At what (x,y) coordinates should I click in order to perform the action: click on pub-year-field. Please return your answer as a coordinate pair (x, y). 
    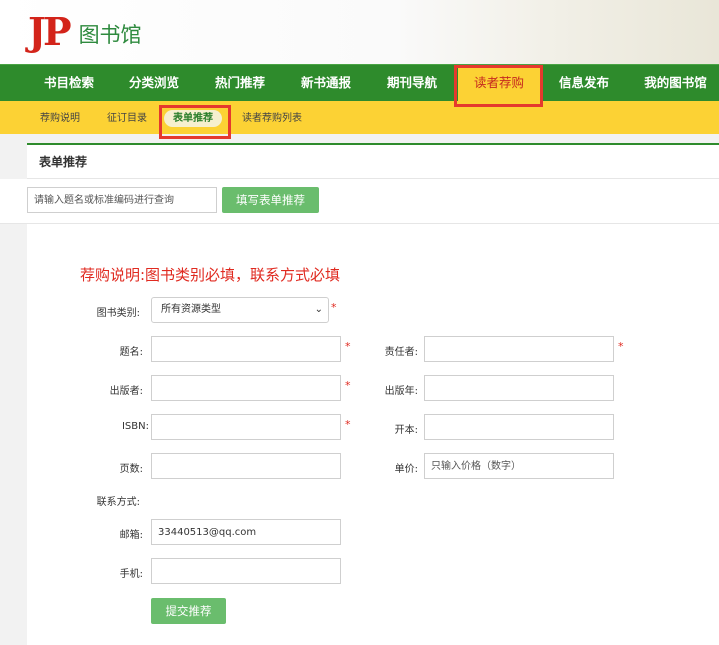
    Looking at the image, I should click on (519, 388).